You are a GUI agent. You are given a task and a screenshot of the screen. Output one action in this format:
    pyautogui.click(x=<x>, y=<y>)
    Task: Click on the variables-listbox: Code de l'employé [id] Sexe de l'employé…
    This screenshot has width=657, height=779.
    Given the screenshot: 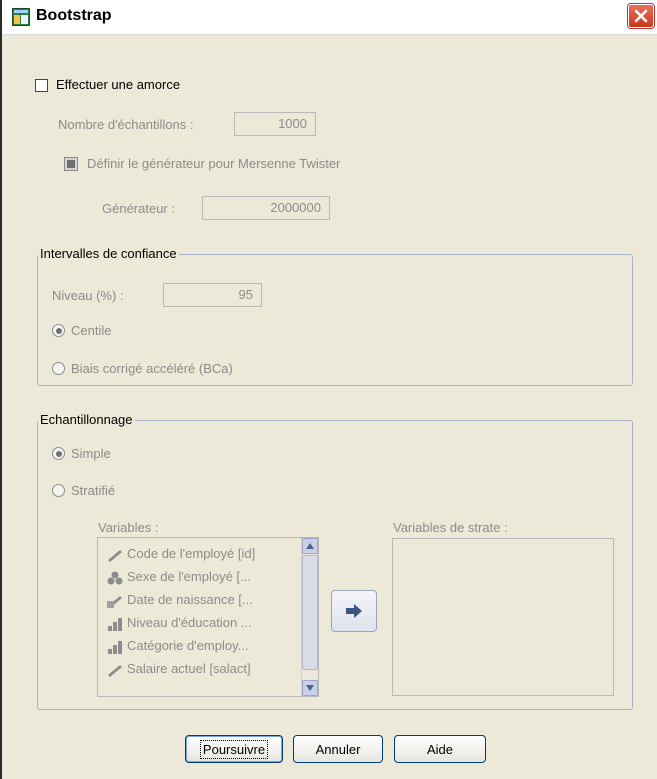 What is the action you would take?
    pyautogui.click(x=208, y=617)
    